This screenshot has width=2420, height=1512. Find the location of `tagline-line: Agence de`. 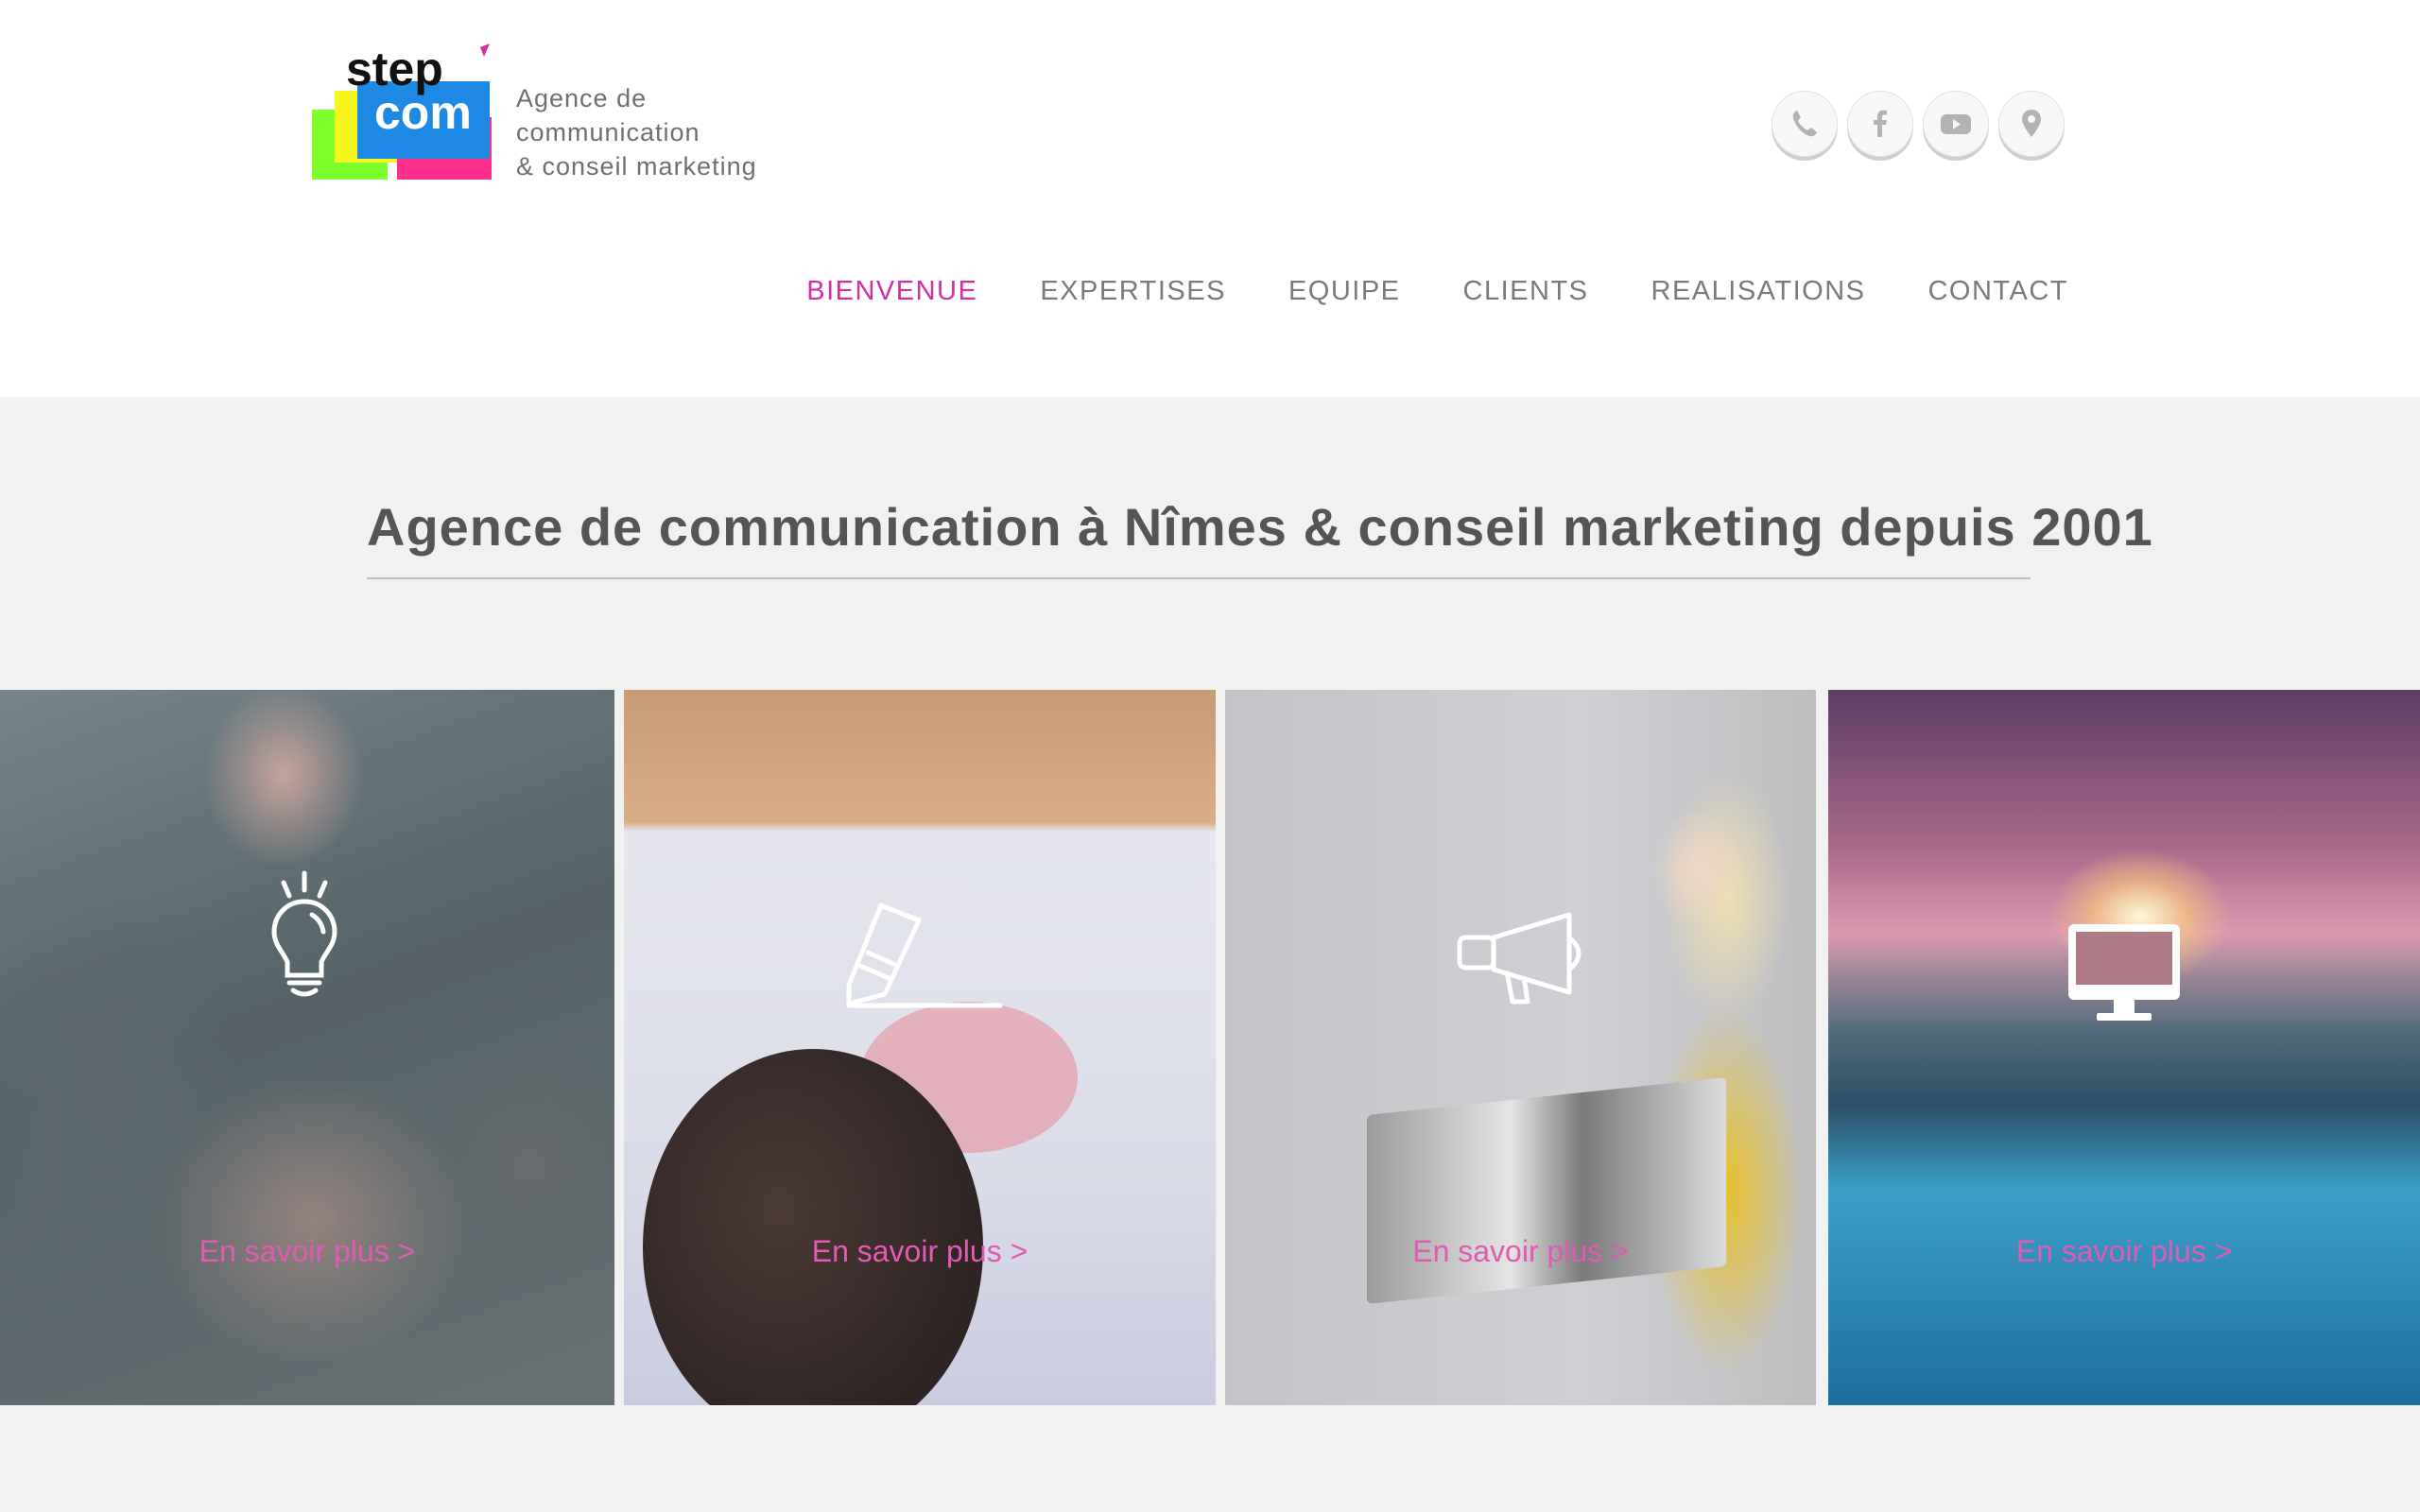

tagline-line: Agence de is located at coordinates (582, 98).